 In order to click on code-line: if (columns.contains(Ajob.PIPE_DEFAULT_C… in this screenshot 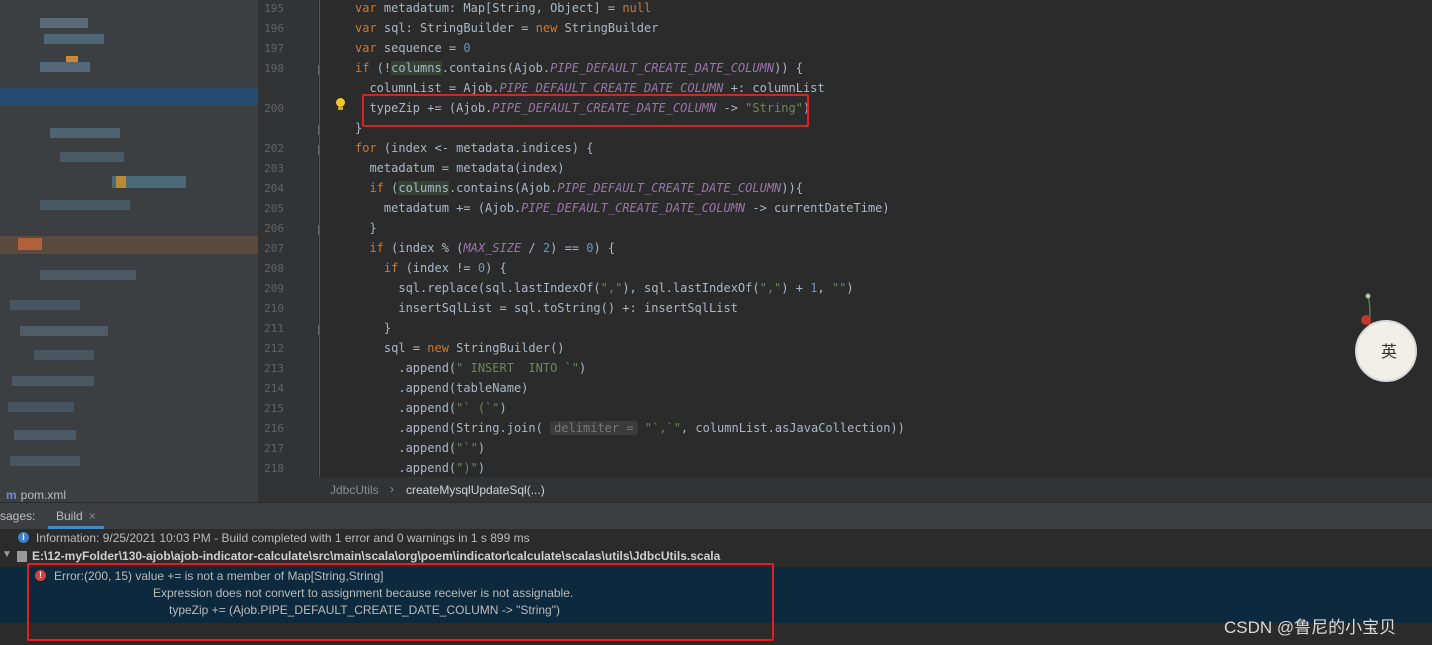, I will do `click(579, 188)`.